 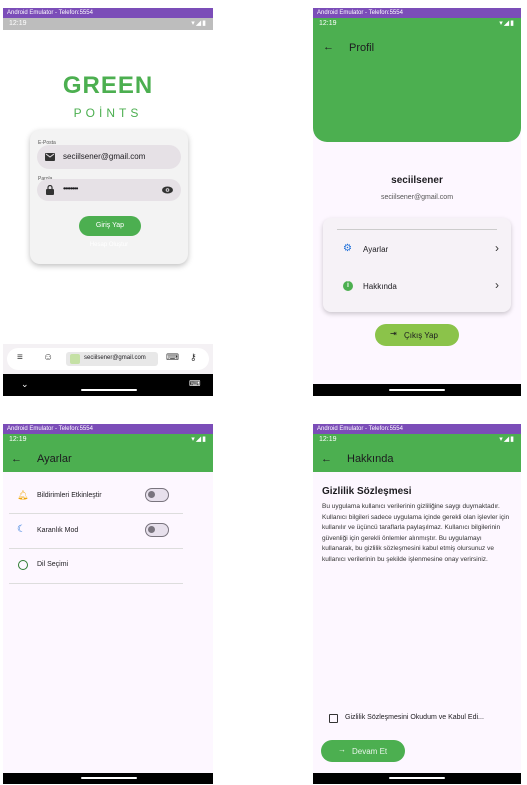 What do you see at coordinates (70, 188) in the screenshot?
I see `password-value: ••••••••` at bounding box center [70, 188].